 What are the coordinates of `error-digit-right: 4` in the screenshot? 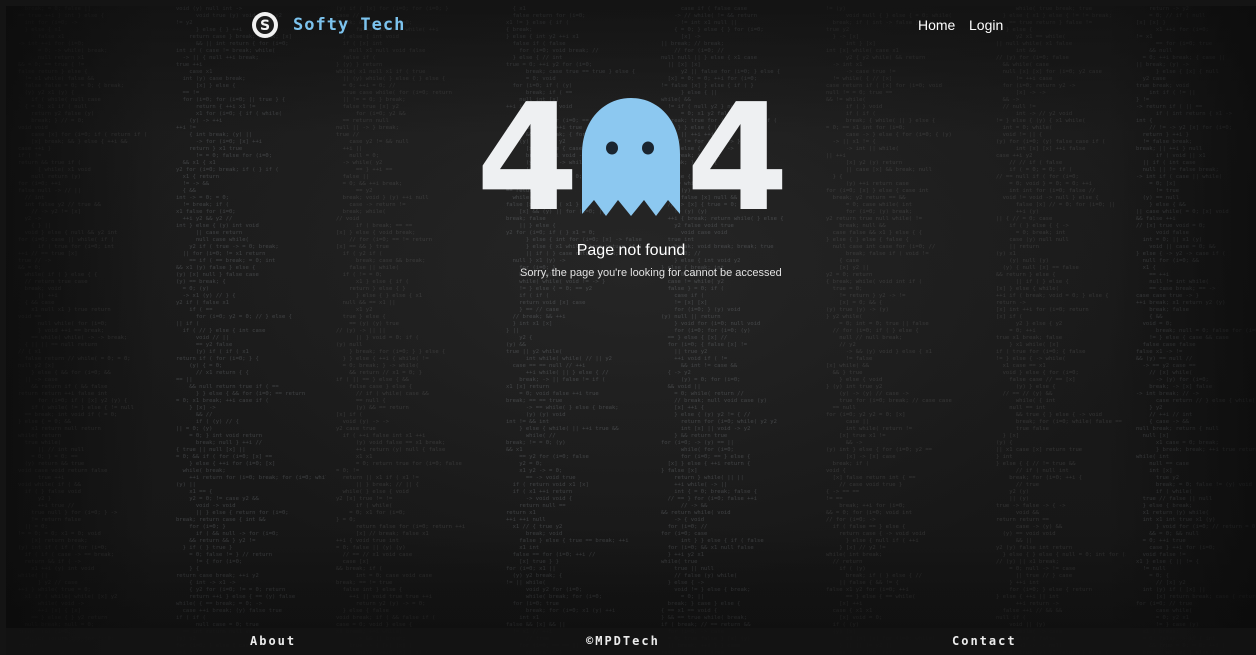 It's located at (737, 158).